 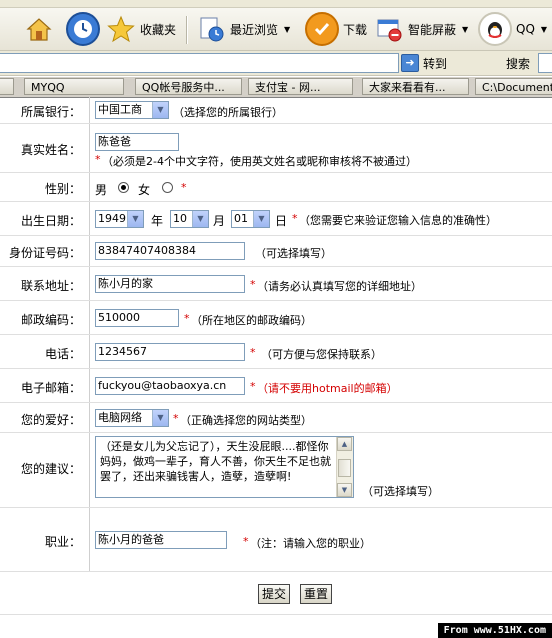 What do you see at coordinates (170, 352) in the screenshot?
I see `phone-input: 1234567` at bounding box center [170, 352].